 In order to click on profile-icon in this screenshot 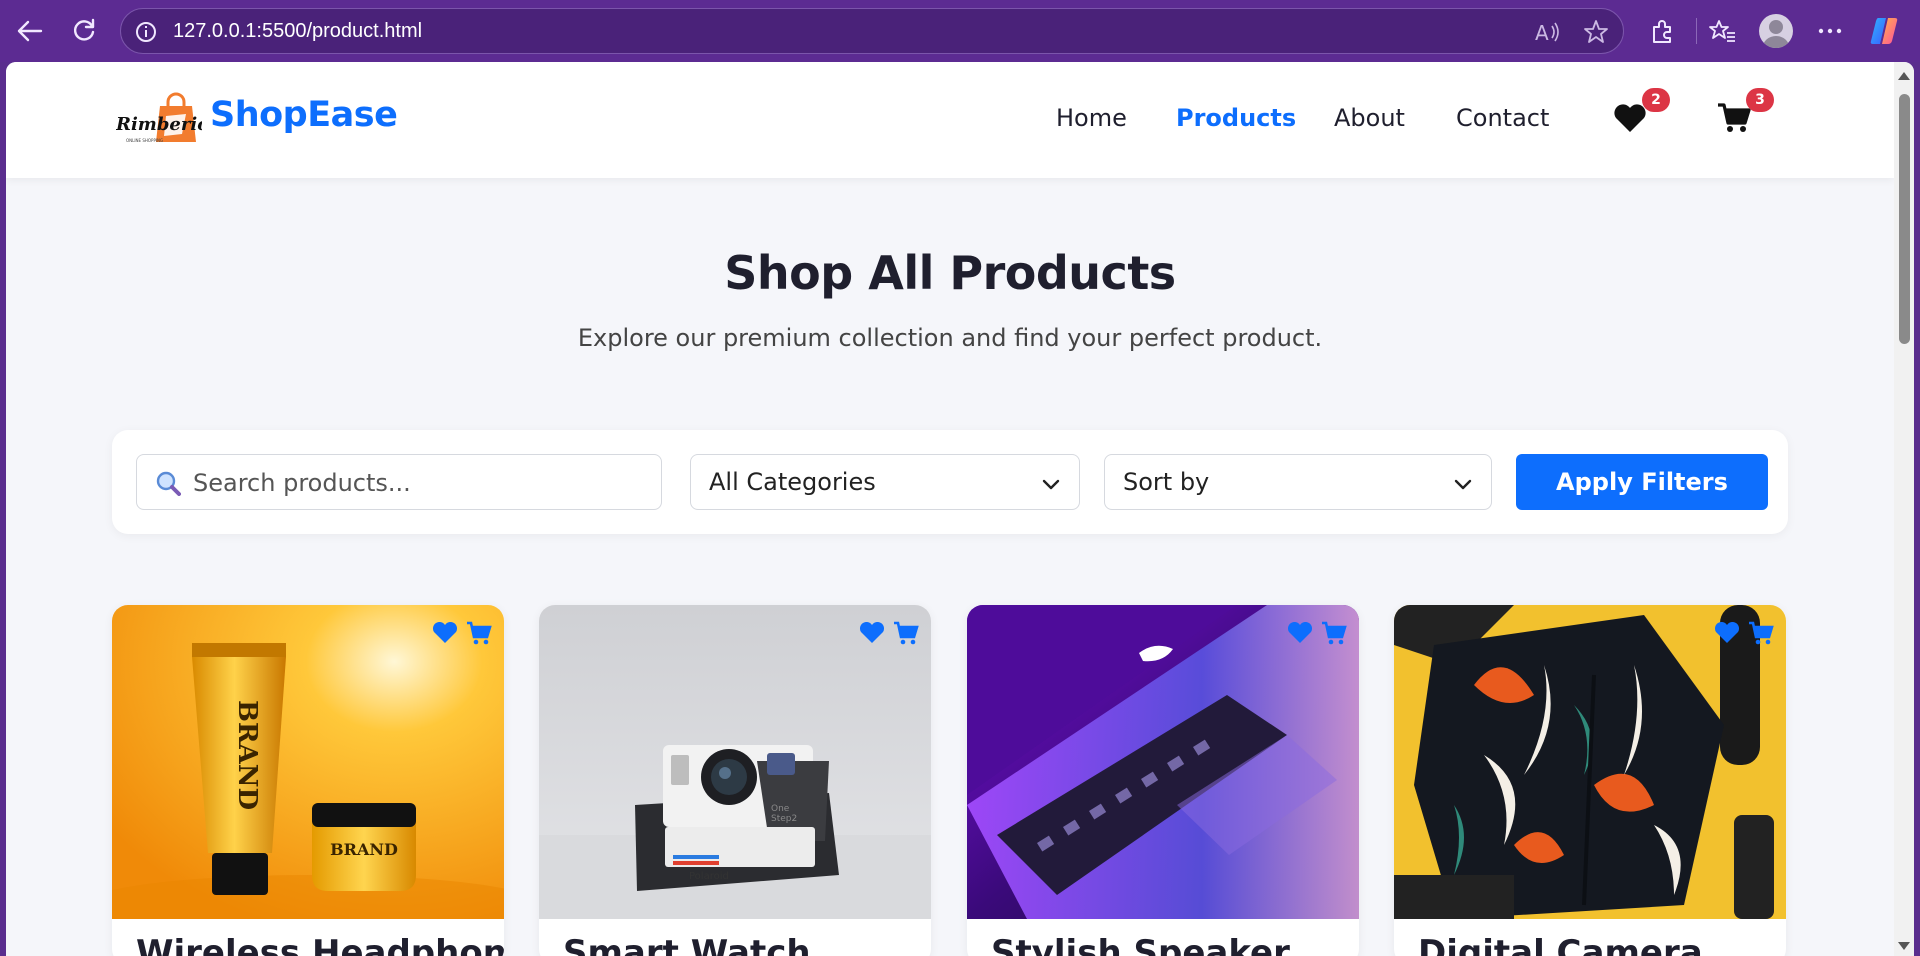, I will do `click(1776, 31)`.